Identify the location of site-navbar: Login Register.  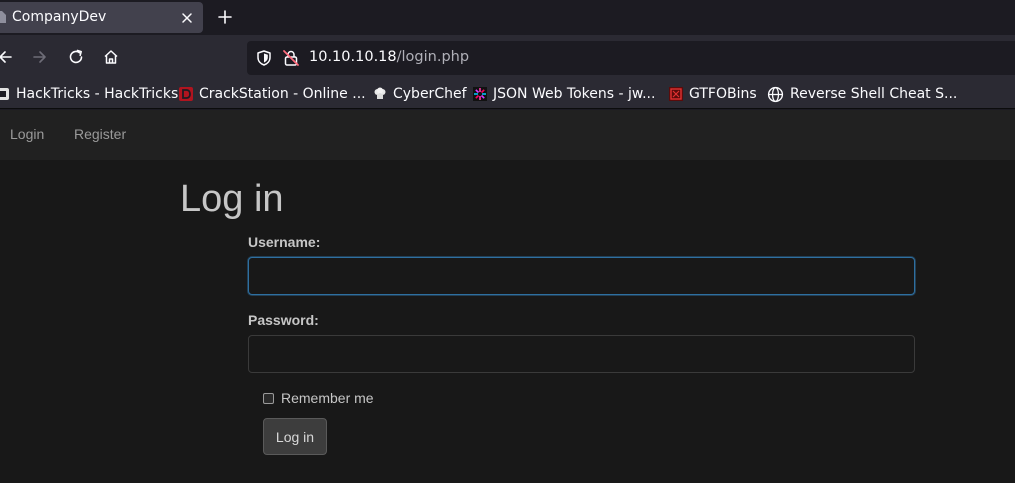
(507, 135).